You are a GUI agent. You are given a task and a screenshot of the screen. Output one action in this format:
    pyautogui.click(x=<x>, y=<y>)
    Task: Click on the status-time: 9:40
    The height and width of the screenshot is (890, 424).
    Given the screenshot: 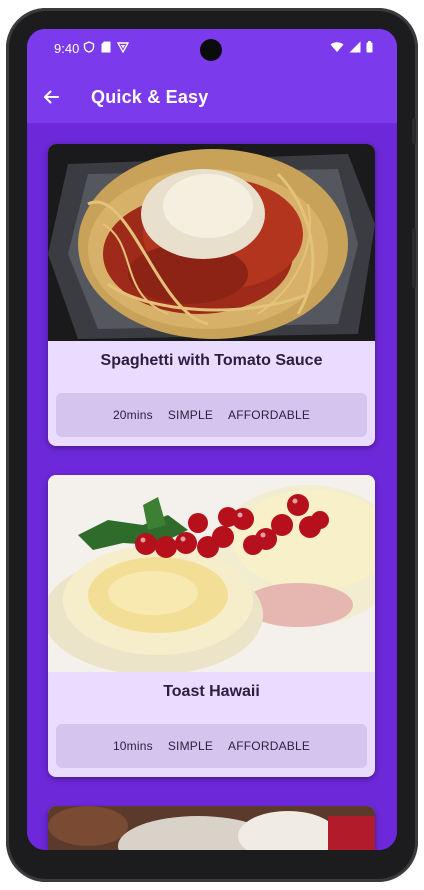 What is the action you would take?
    pyautogui.click(x=67, y=48)
    